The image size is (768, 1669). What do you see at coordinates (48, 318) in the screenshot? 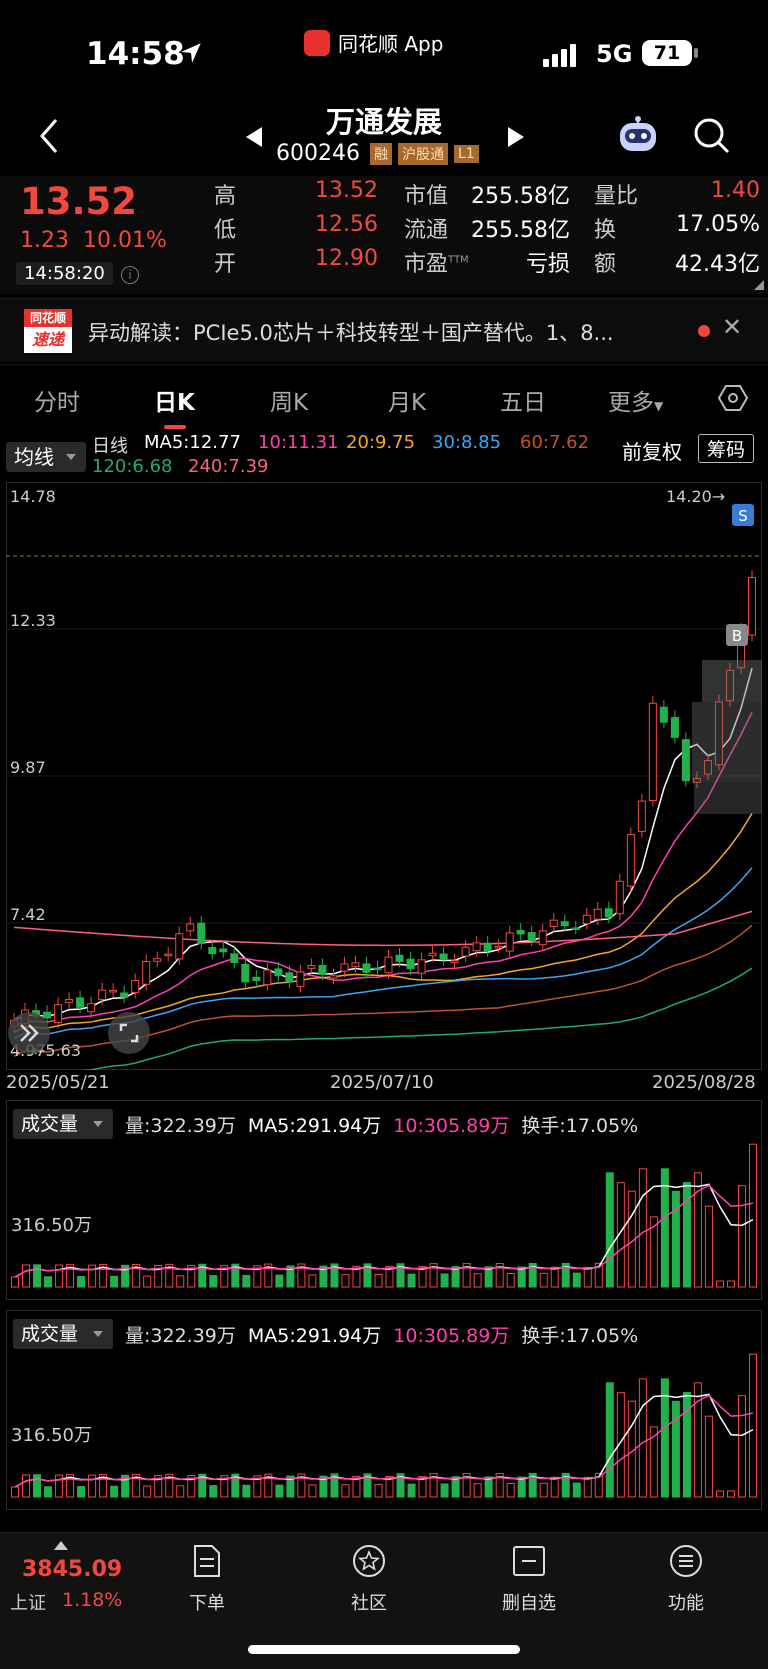
I see `news-logo-top: 同花顺` at bounding box center [48, 318].